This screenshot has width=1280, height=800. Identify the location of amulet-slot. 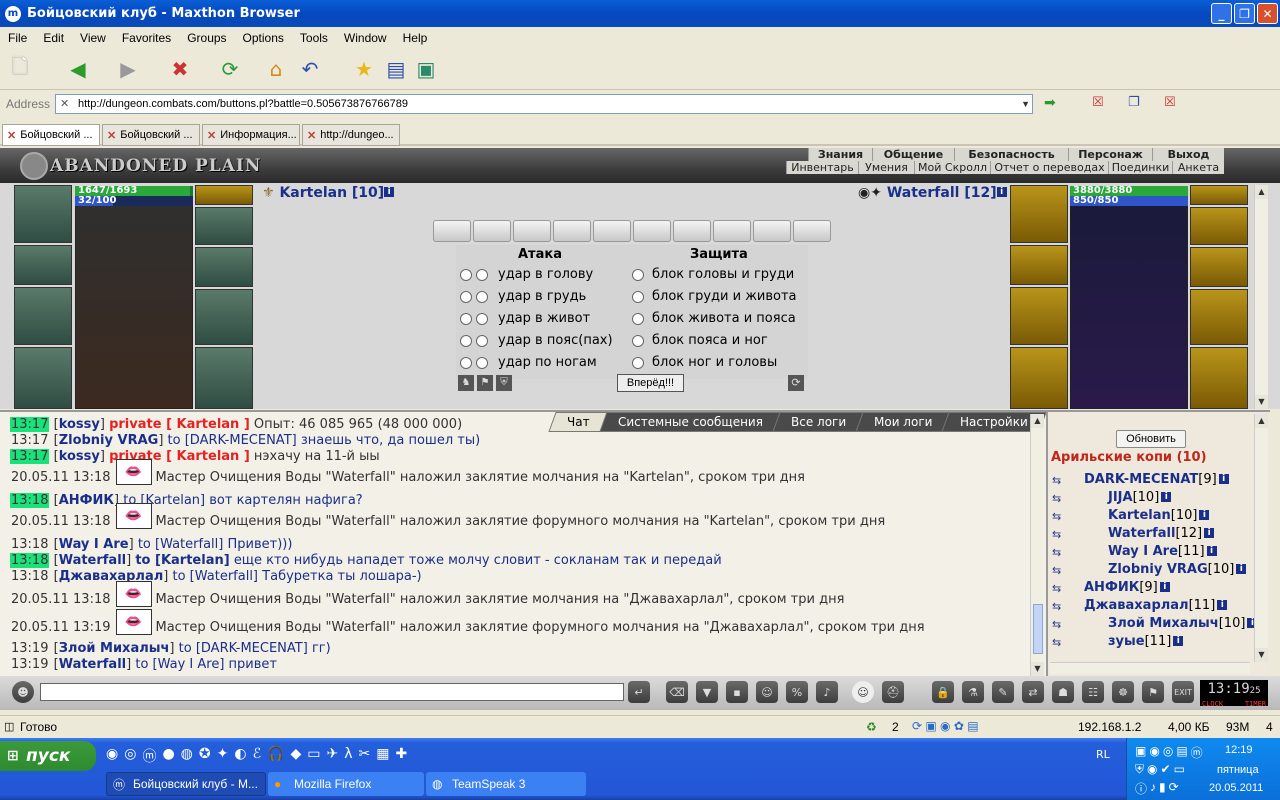
(224, 226).